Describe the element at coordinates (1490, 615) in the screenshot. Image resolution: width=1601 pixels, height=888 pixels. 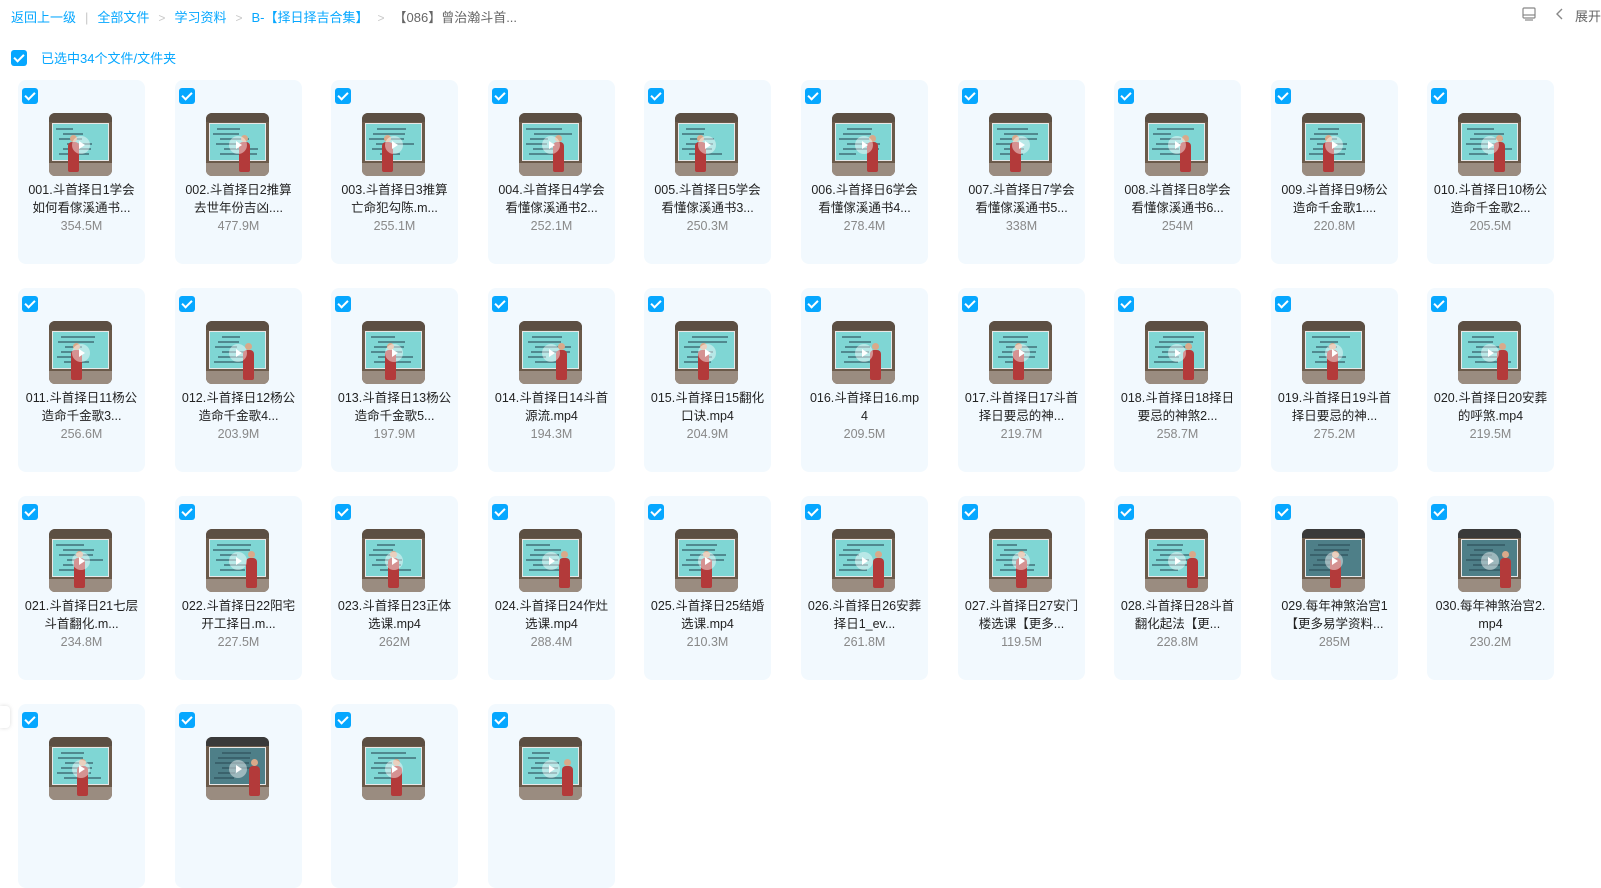
I see `file-name: 030.每年神煞治宫2.mp4` at that location.